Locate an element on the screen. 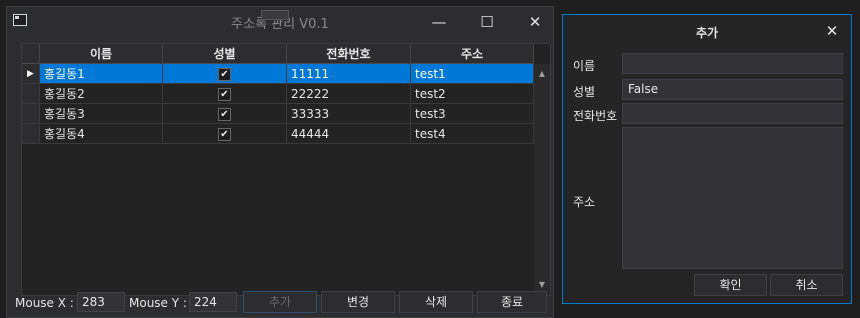 Image resolution: width=860 pixels, height=318 pixels. table-row: 홍길동4 ✔ 44444 test4 is located at coordinates (278, 134).